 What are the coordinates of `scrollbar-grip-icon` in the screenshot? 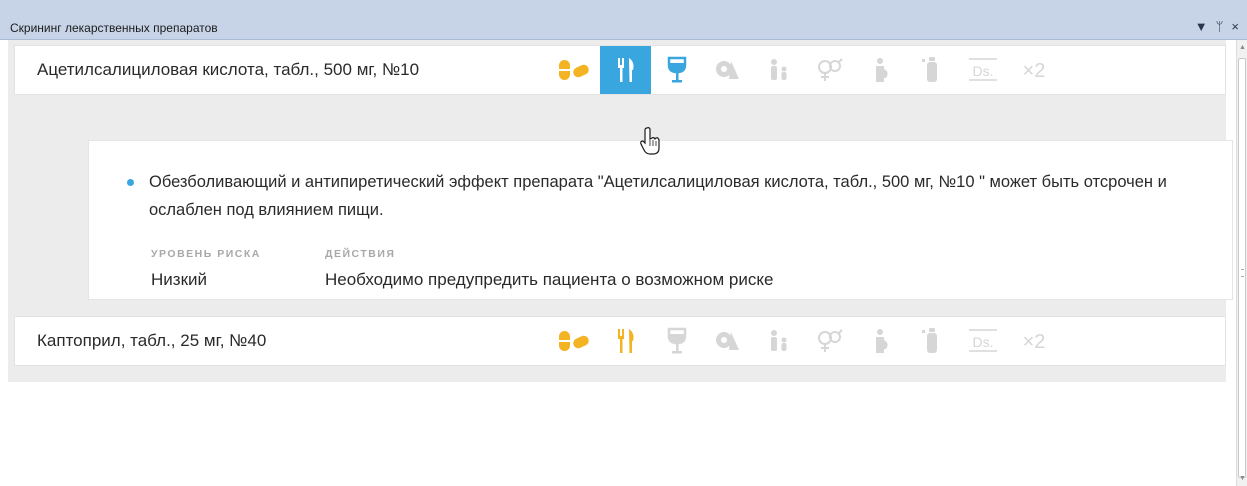 It's located at (1242, 273).